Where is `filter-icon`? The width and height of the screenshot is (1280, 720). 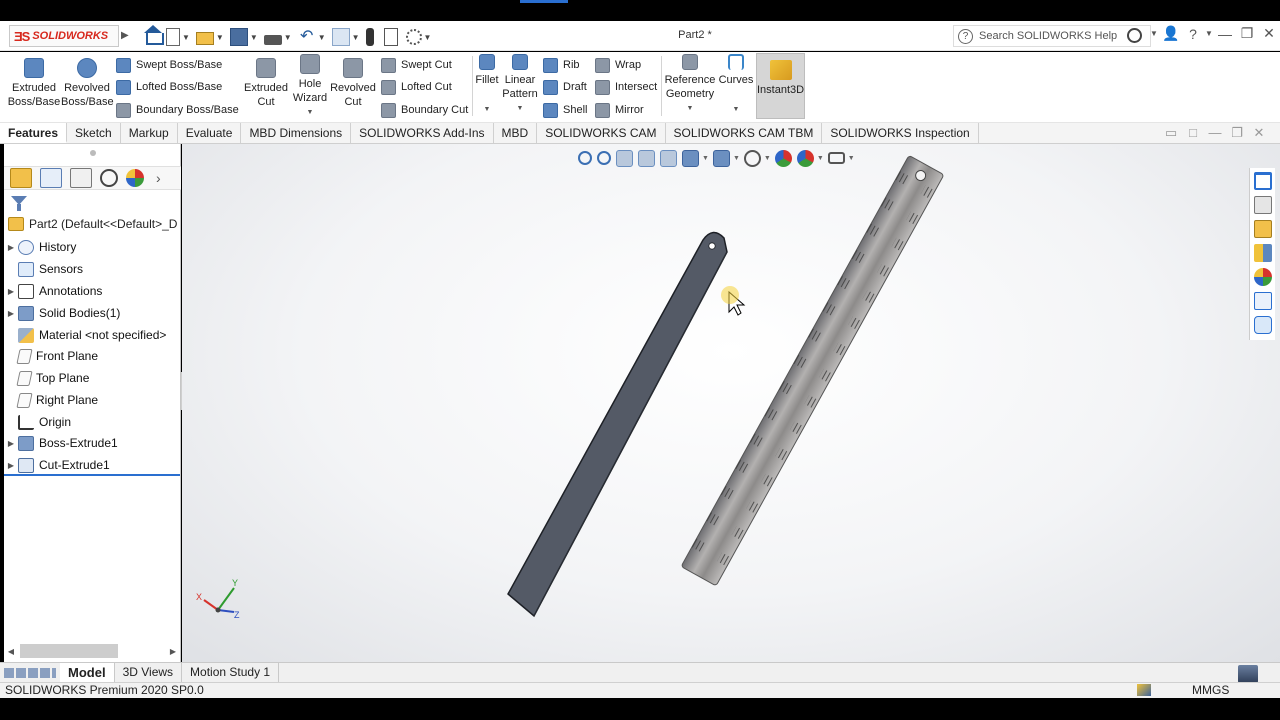 filter-icon is located at coordinates (19, 203).